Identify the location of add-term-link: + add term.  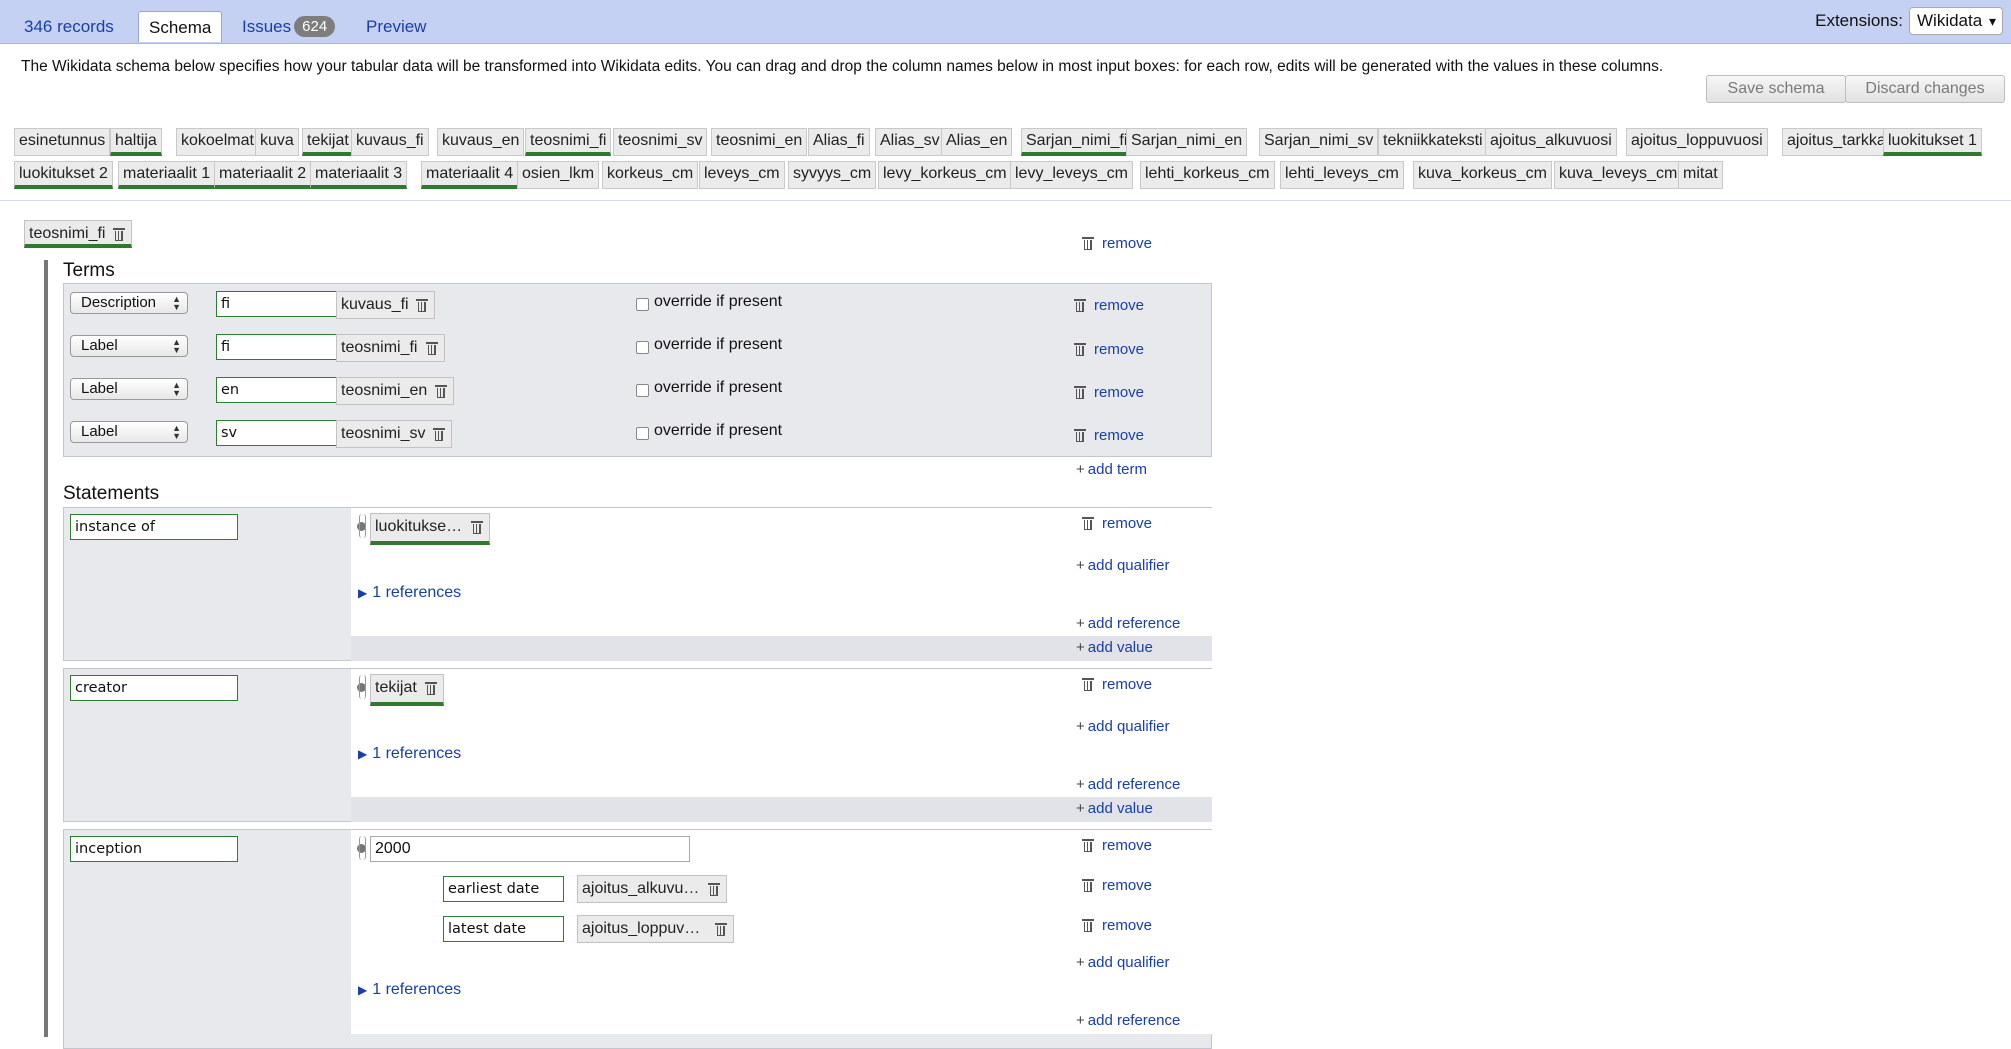
(1111, 470).